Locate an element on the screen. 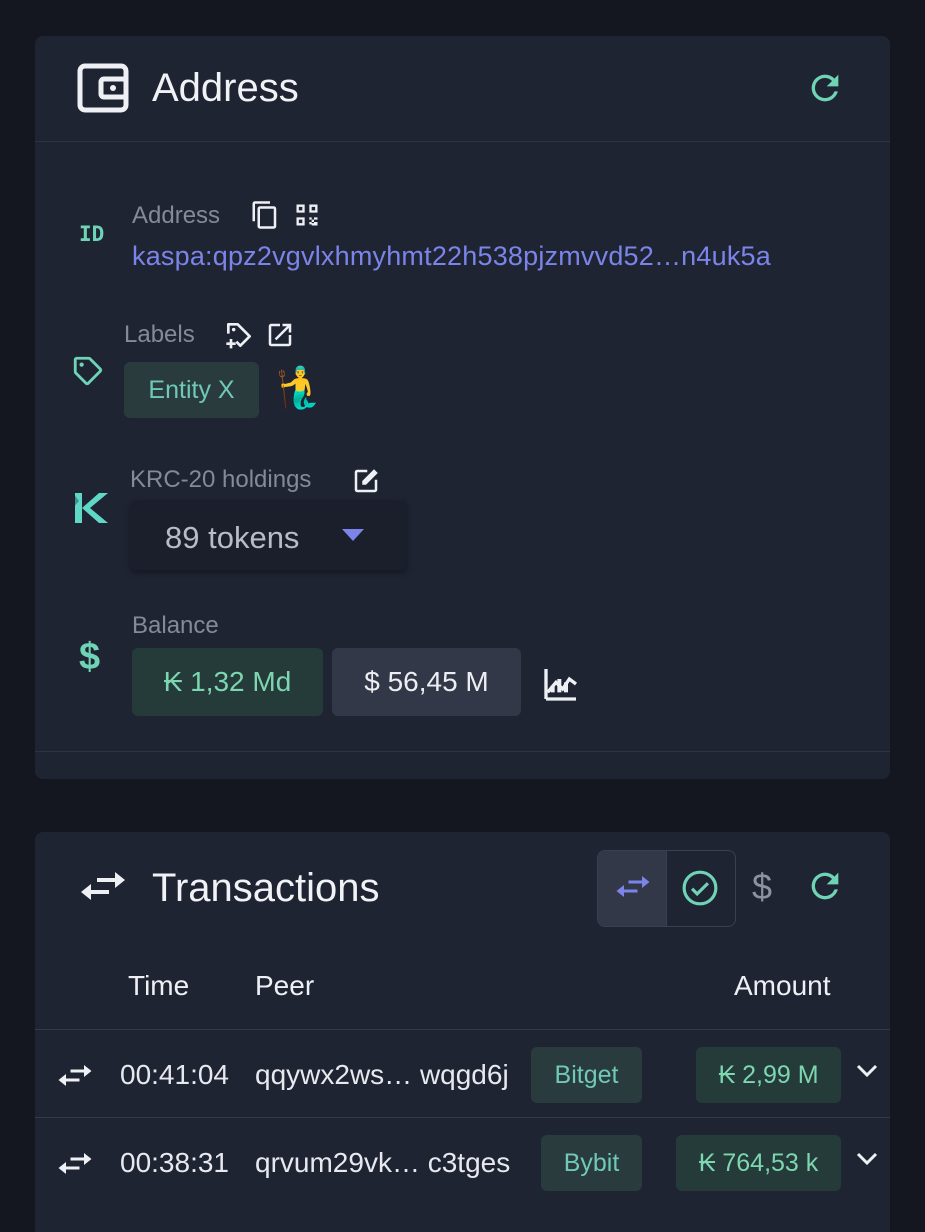 This screenshot has height=1232, width=925. view-toggle-group is located at coordinates (666, 888).